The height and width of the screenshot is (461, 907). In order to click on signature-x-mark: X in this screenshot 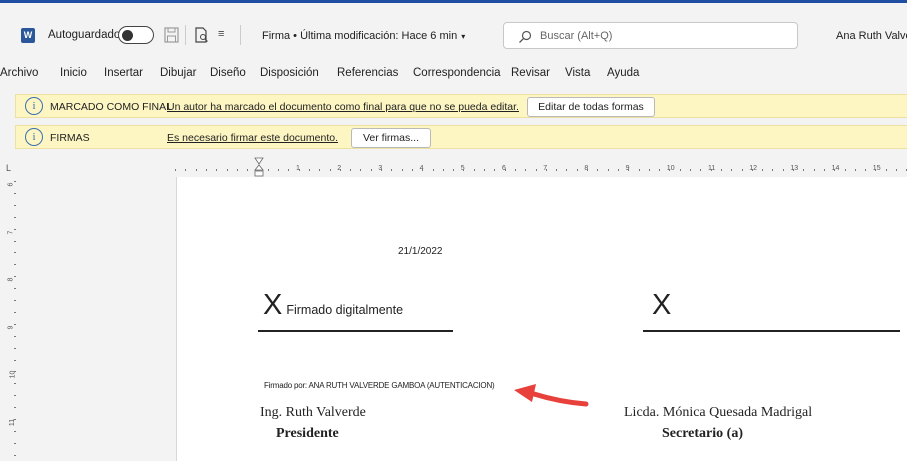, I will do `click(662, 305)`.